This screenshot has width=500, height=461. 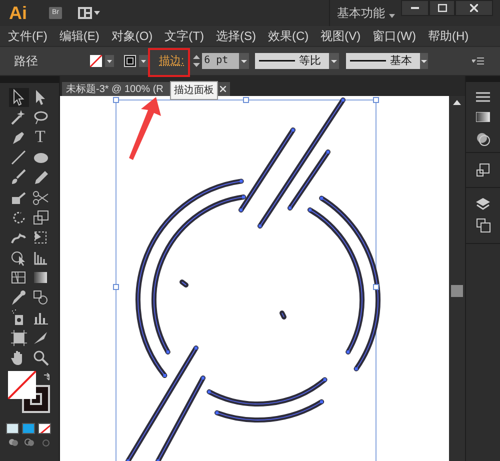 What do you see at coordinates (361, 13) in the screenshot?
I see `workspace-switcher: 基本功能` at bounding box center [361, 13].